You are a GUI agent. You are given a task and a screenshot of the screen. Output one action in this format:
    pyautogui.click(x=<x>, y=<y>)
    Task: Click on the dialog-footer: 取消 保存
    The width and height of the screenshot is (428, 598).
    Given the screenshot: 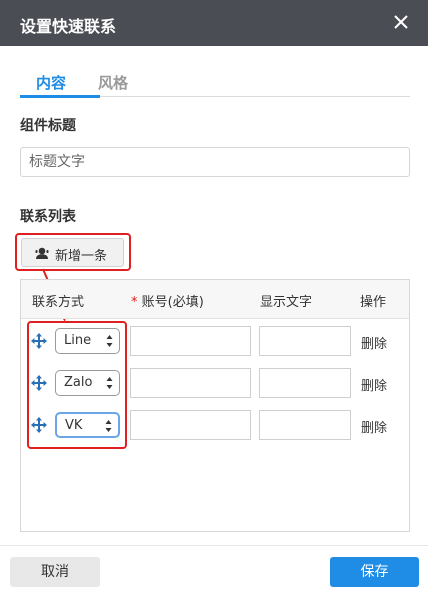 What is the action you would take?
    pyautogui.click(x=214, y=571)
    